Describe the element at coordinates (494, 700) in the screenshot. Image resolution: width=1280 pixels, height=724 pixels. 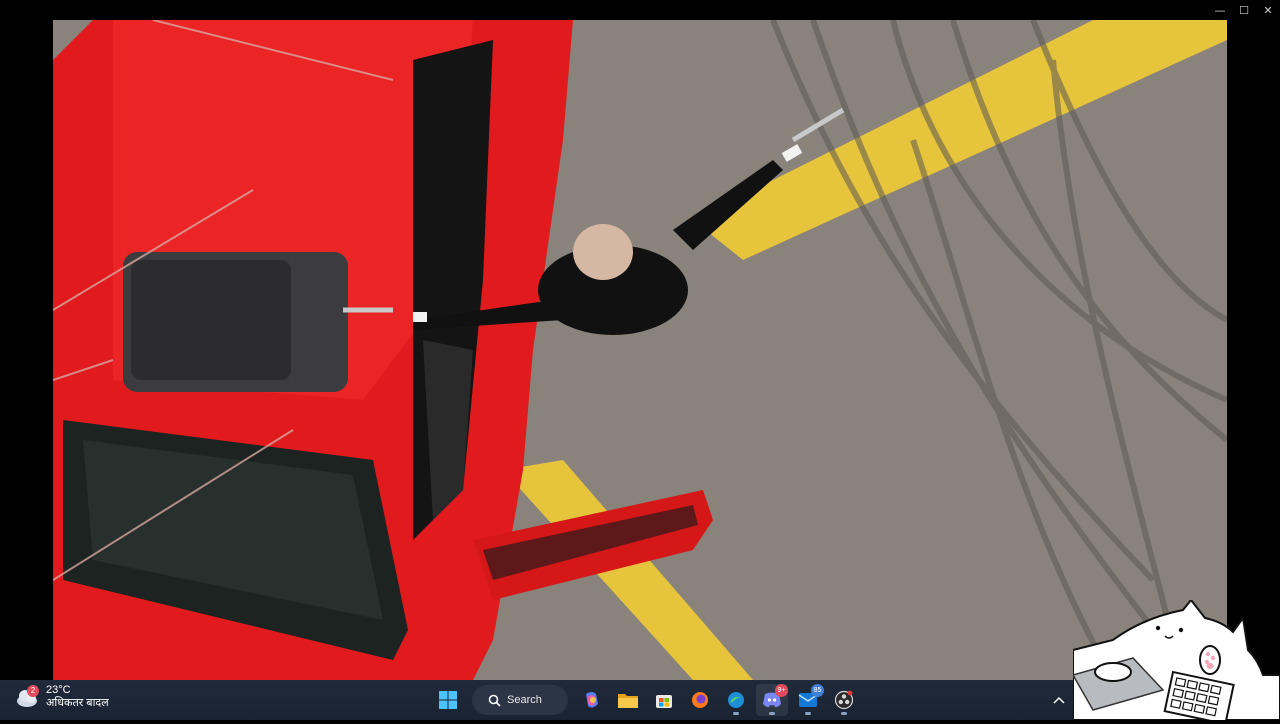
I see `search-icon` at that location.